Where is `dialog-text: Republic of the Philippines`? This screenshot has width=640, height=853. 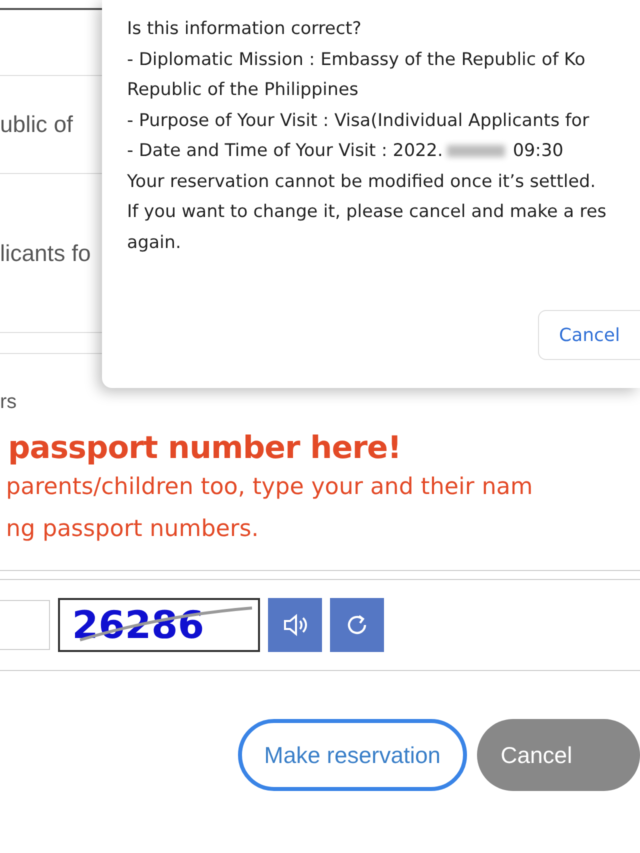 dialog-text: Republic of the Philippines is located at coordinates (242, 90).